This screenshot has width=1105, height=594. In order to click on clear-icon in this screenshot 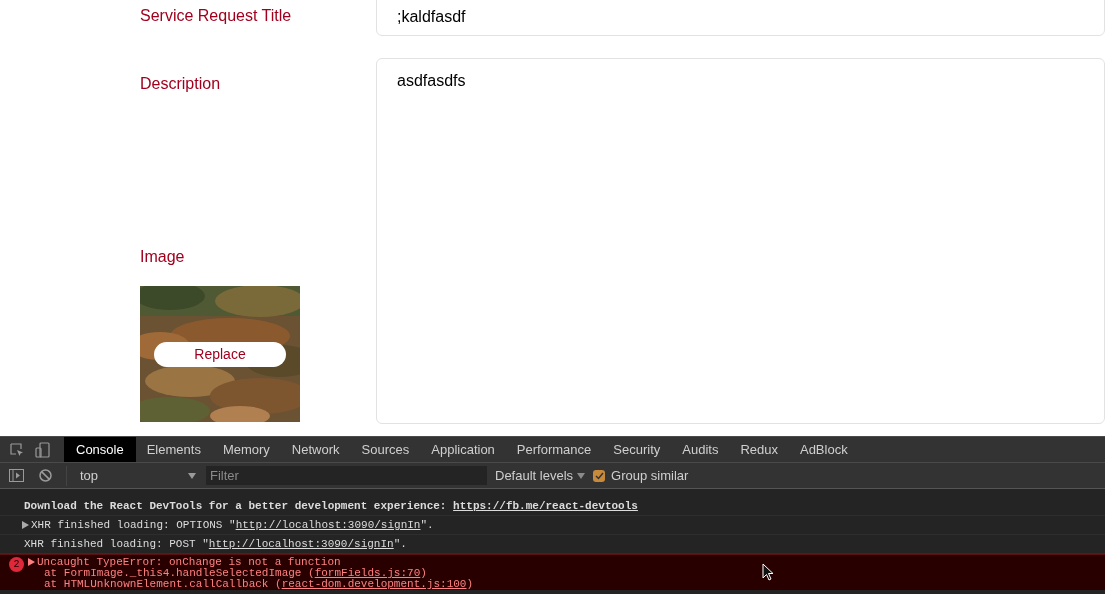, I will do `click(45, 475)`.